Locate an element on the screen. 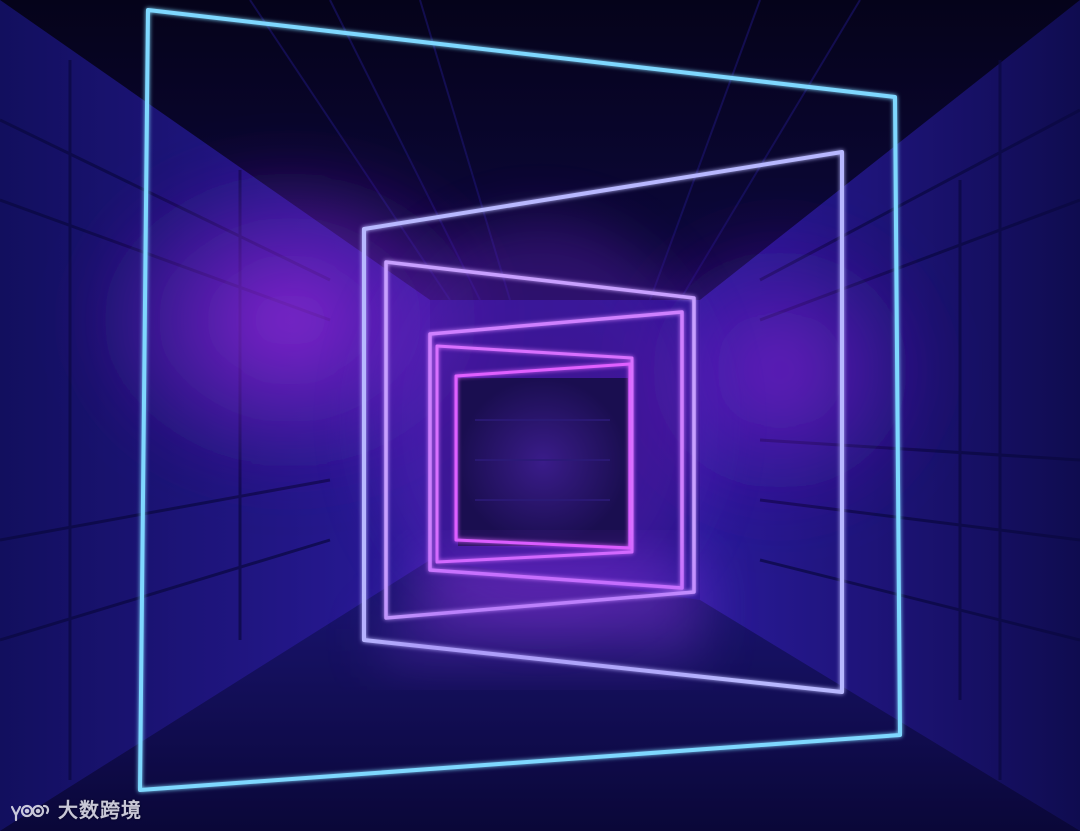 The width and height of the screenshot is (1080, 831). corridor-end is located at coordinates (543, 462).